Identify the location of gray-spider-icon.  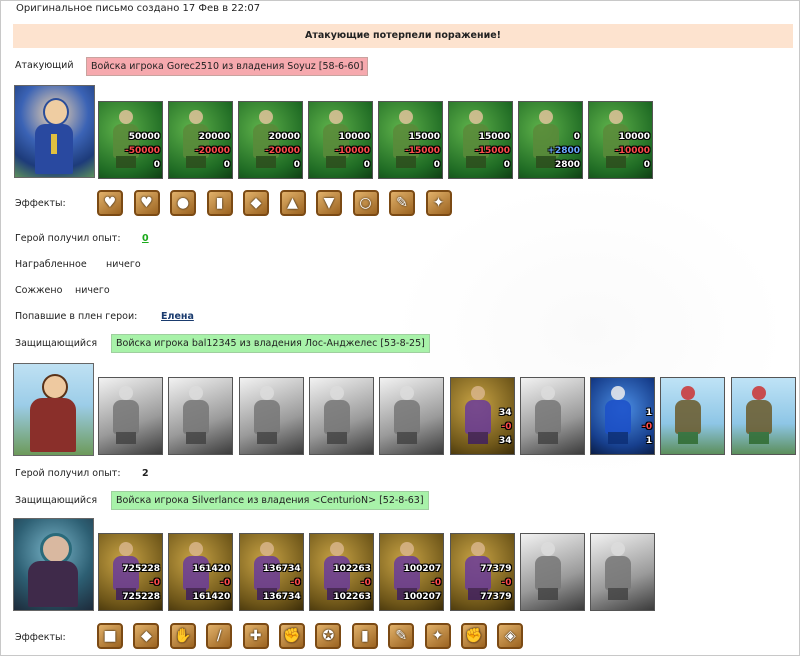
(618, 570).